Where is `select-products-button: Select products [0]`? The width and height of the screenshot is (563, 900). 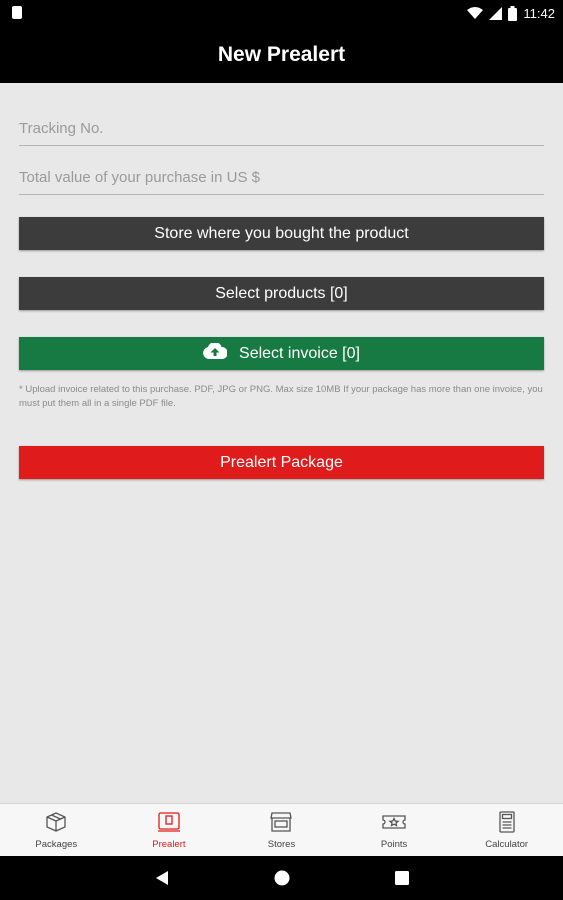 select-products-button: Select products [0] is located at coordinates (281, 293).